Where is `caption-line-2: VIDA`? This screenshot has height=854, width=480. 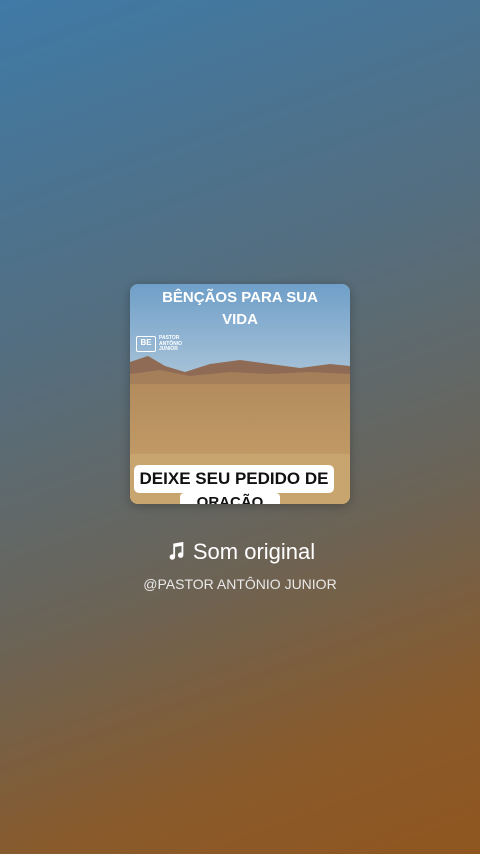 caption-line-2: VIDA is located at coordinates (240, 319).